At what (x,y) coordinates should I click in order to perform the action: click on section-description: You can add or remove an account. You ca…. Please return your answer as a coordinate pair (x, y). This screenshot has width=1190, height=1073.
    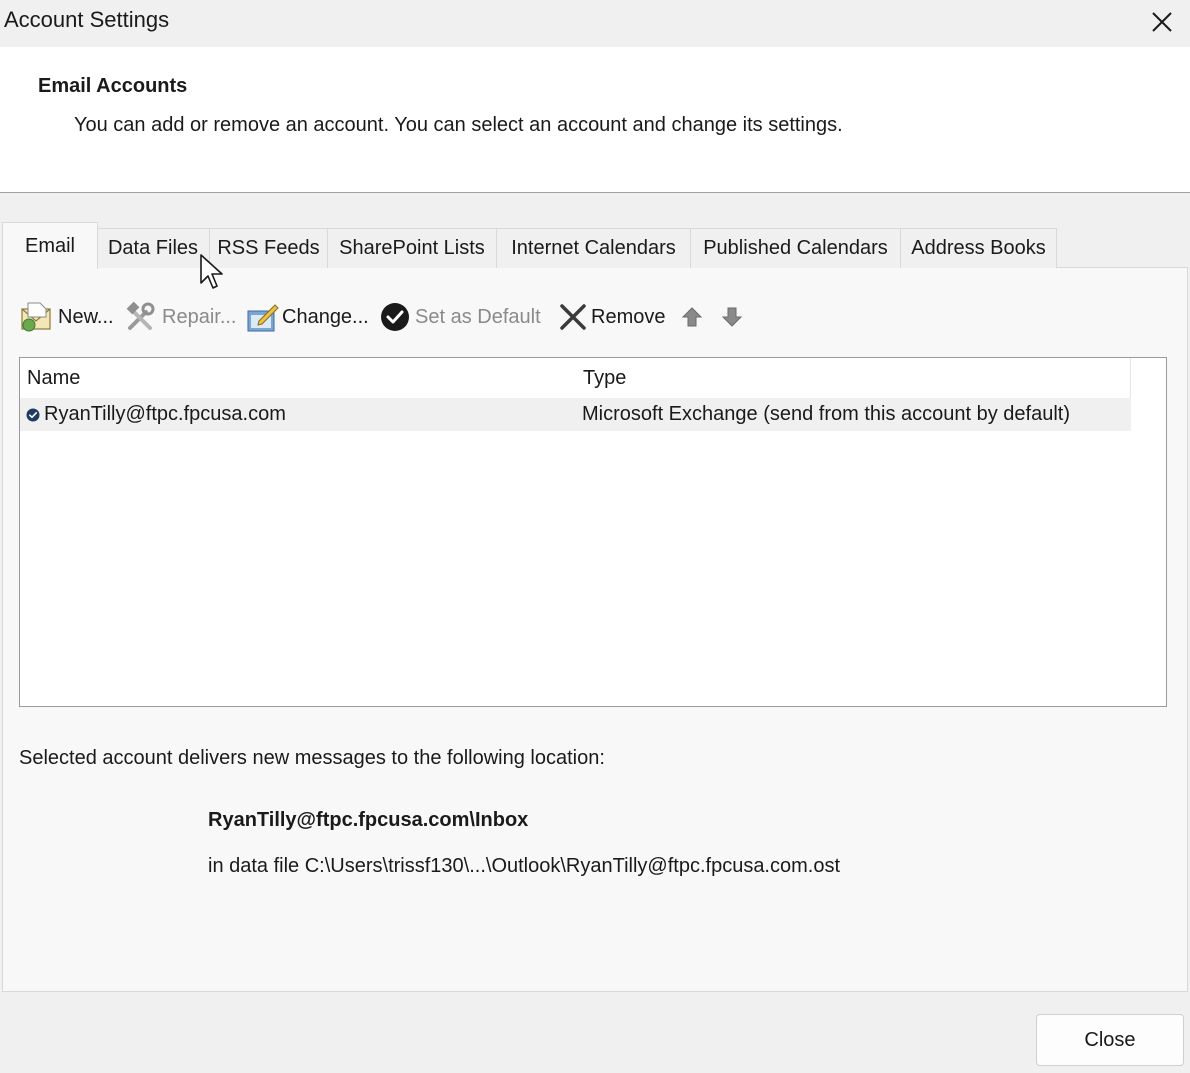
    Looking at the image, I should click on (458, 125).